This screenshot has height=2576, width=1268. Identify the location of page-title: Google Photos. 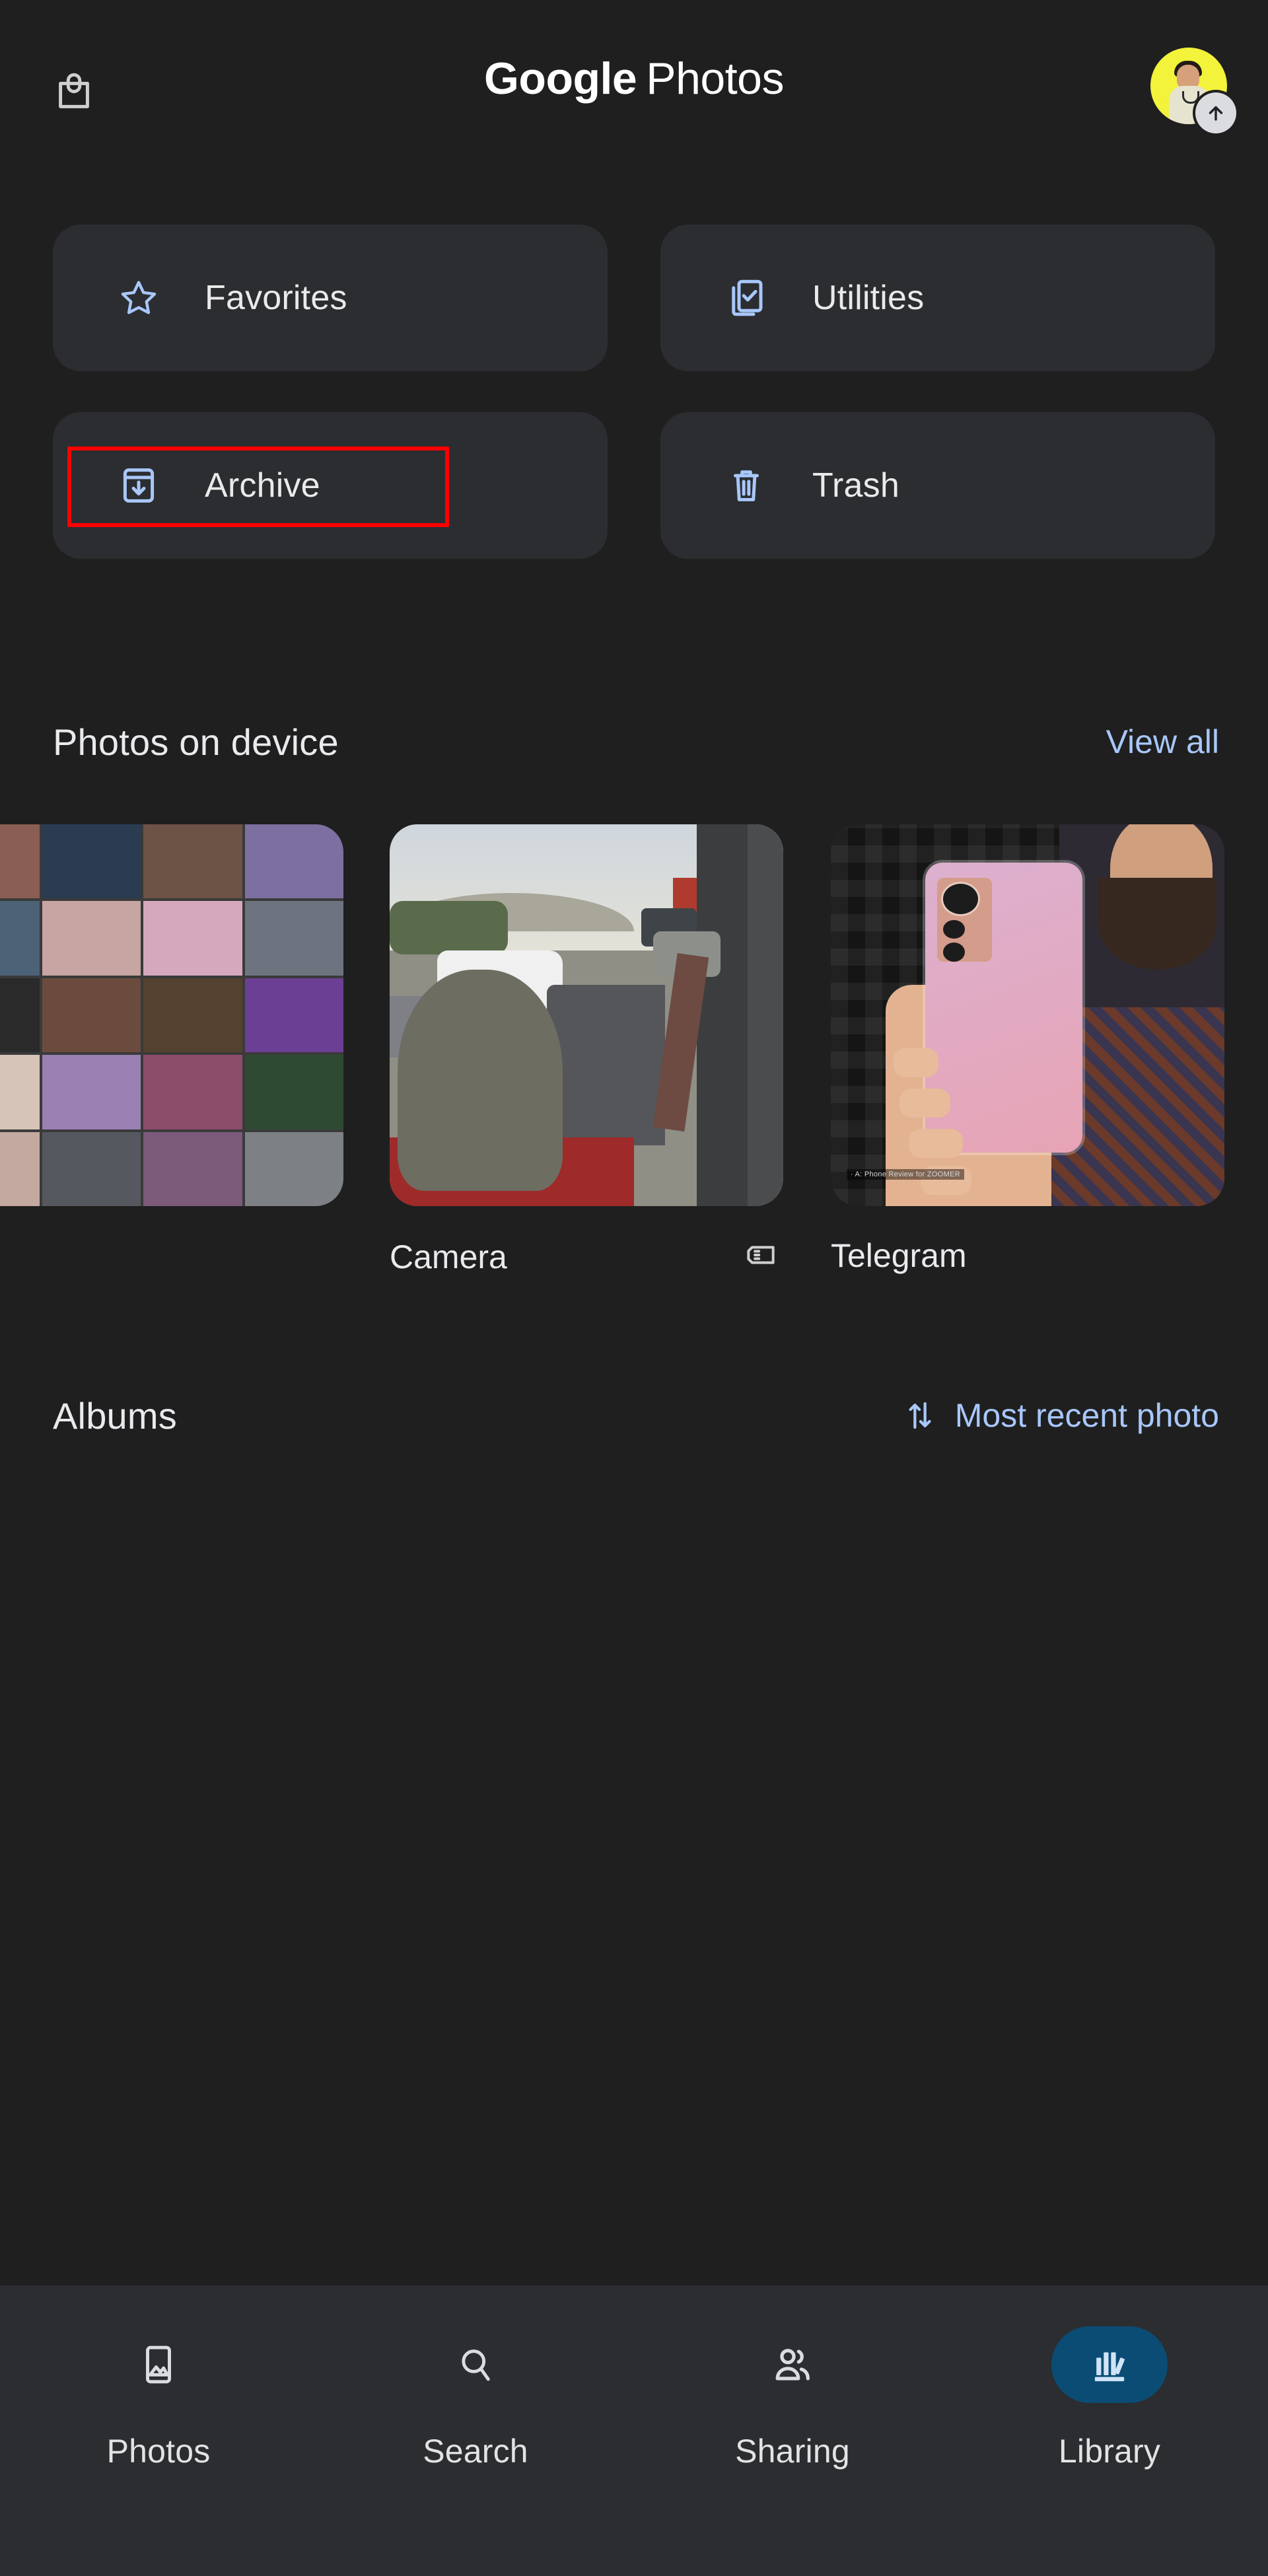
(634, 78).